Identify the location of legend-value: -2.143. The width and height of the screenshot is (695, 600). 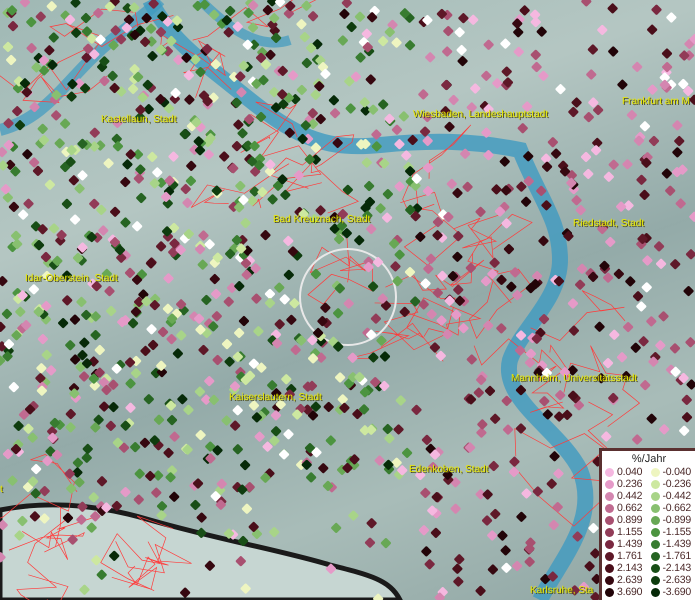
(677, 568).